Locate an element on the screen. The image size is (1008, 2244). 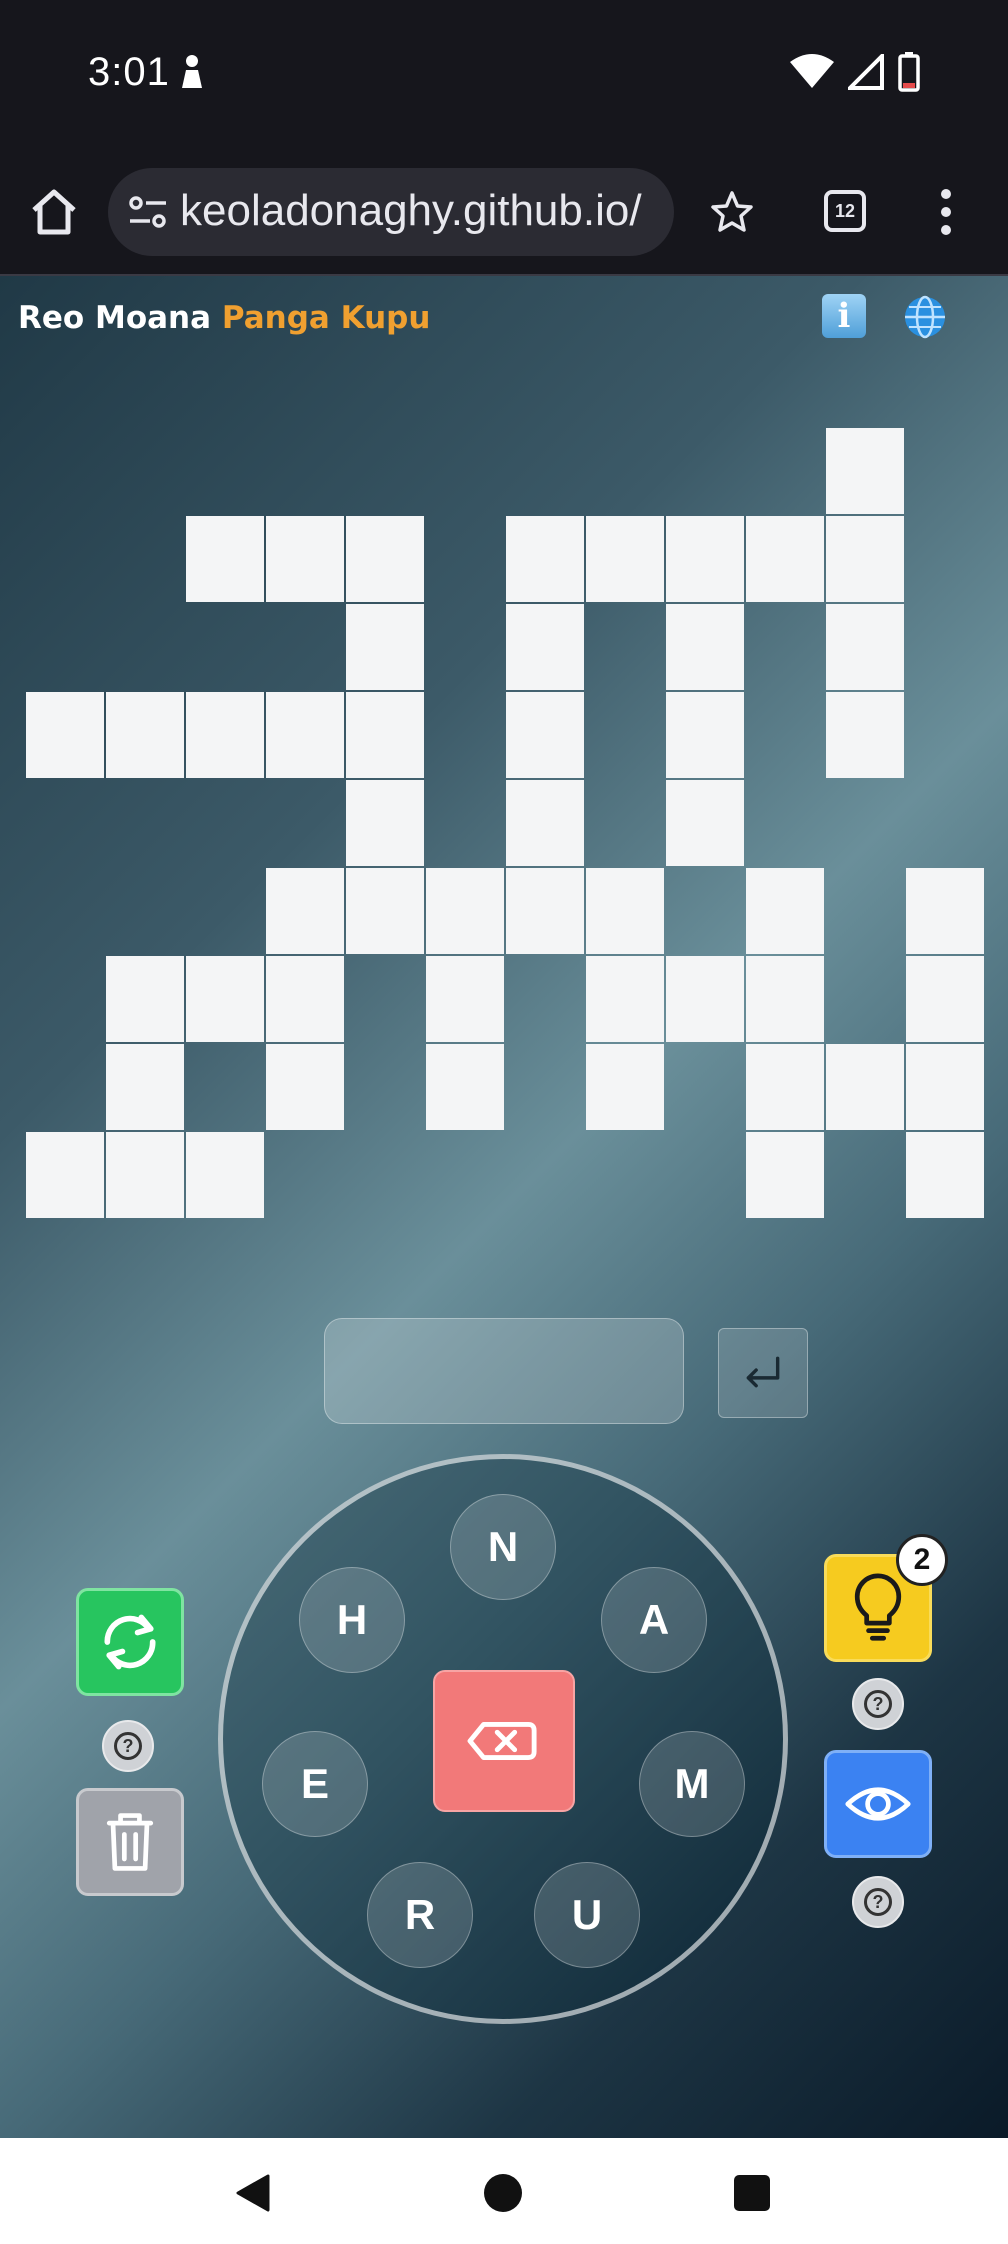
letter-tile-m: M is located at coordinates (692, 1784).